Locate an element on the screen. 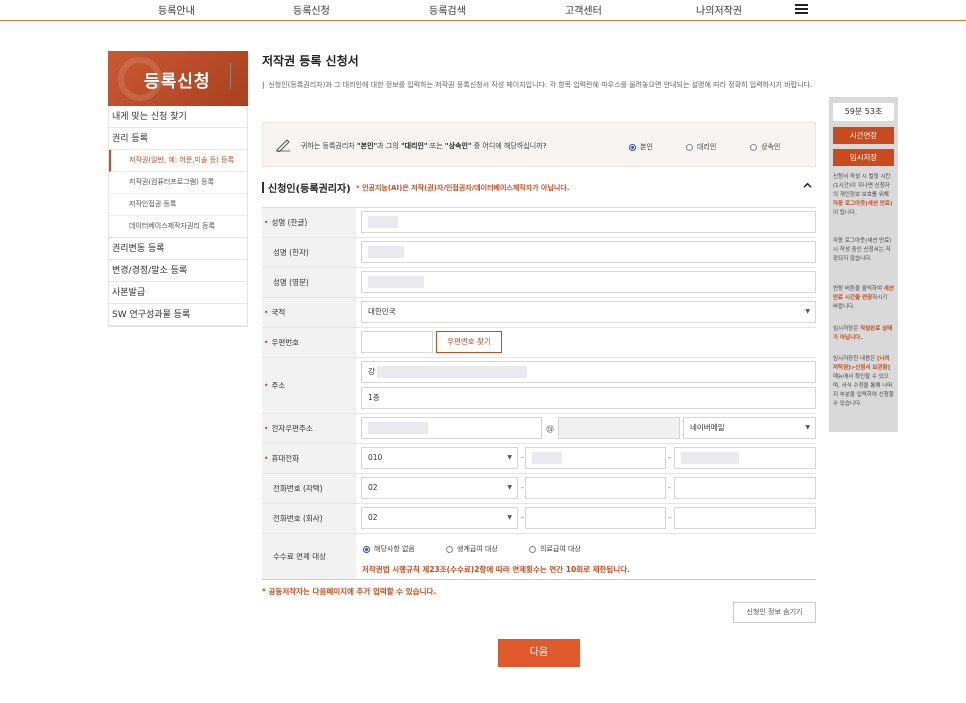 The height and width of the screenshot is (703, 966). radio-role-self: 본인 is located at coordinates (641, 147).